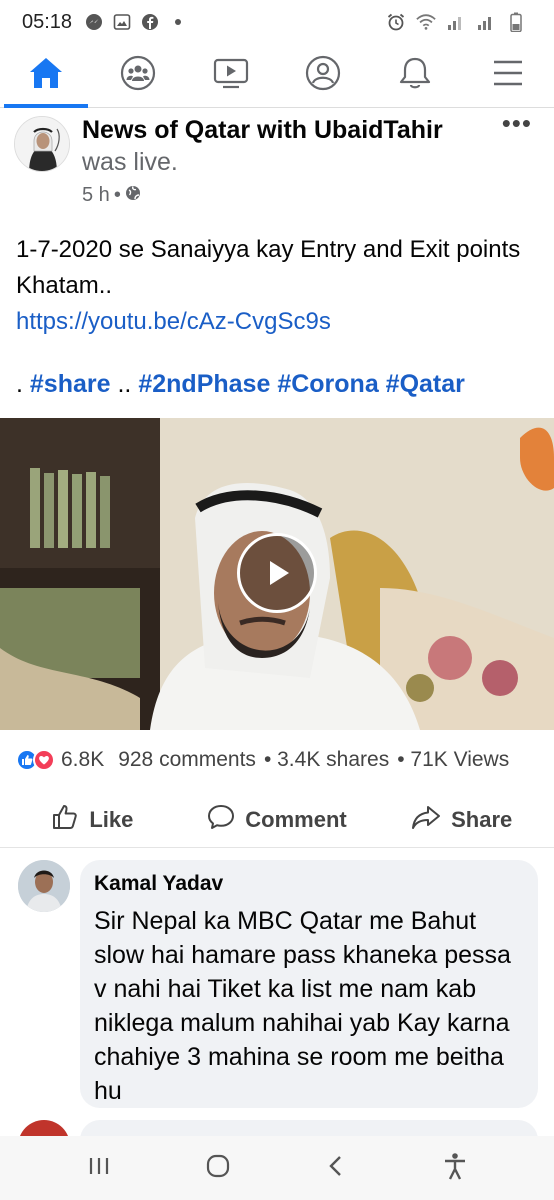 The image size is (554, 1200). Describe the element at coordinates (178, 22) in the screenshot. I see `dot-icon` at that location.